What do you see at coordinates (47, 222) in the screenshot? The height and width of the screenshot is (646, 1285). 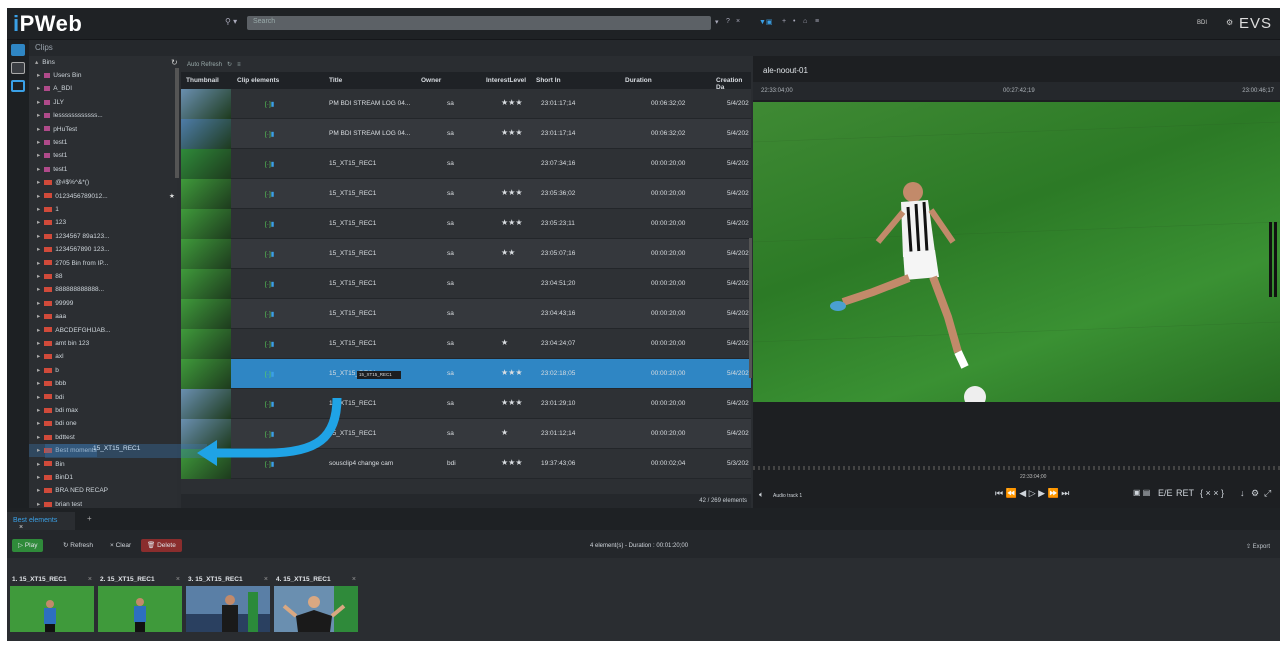 I see `tree-item: ▸ 123` at bounding box center [47, 222].